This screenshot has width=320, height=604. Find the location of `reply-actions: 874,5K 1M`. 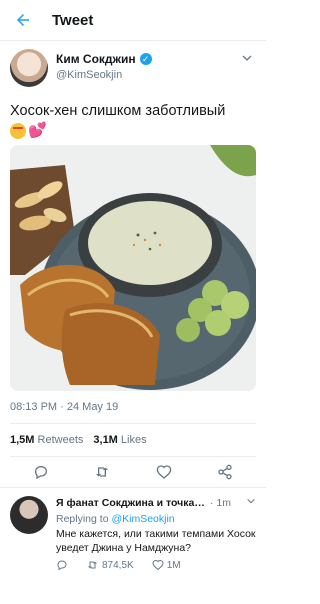

reply-actions: 874,5K 1M is located at coordinates (156, 565).